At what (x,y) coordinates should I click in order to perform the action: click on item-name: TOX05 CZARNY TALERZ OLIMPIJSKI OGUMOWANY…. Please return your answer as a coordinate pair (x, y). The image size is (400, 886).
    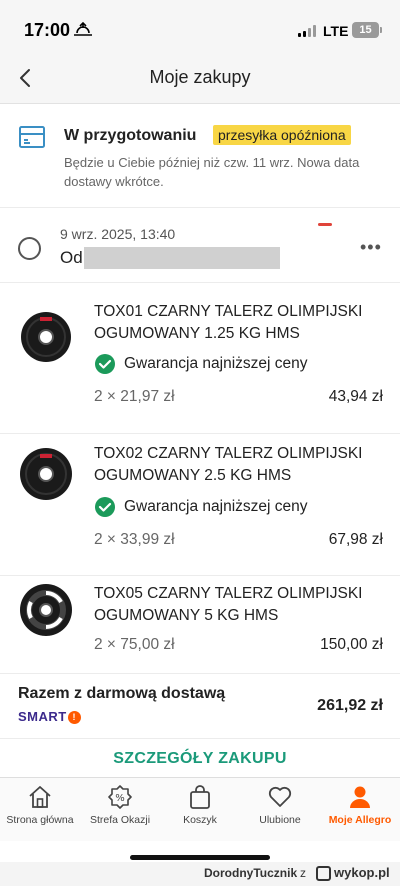
    Looking at the image, I should click on (228, 604).